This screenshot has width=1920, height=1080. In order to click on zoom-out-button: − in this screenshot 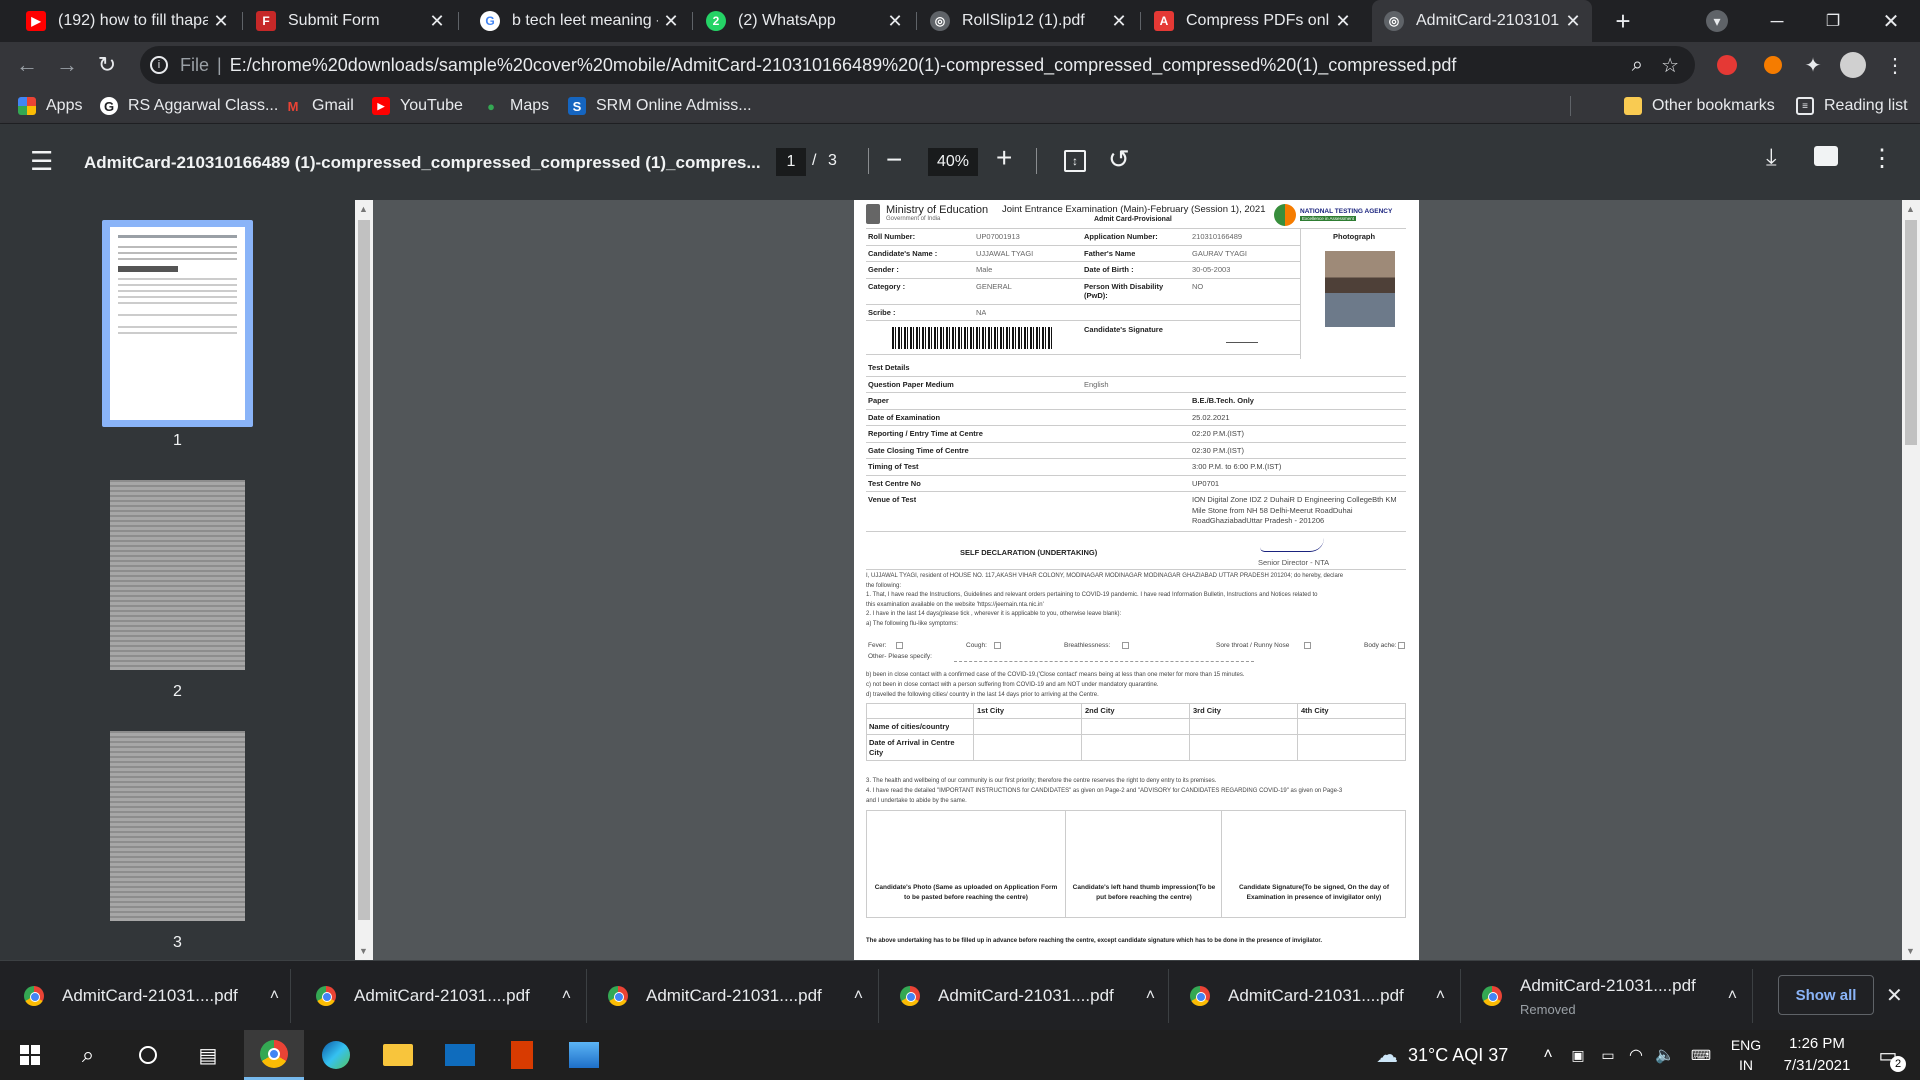, I will do `click(894, 160)`.